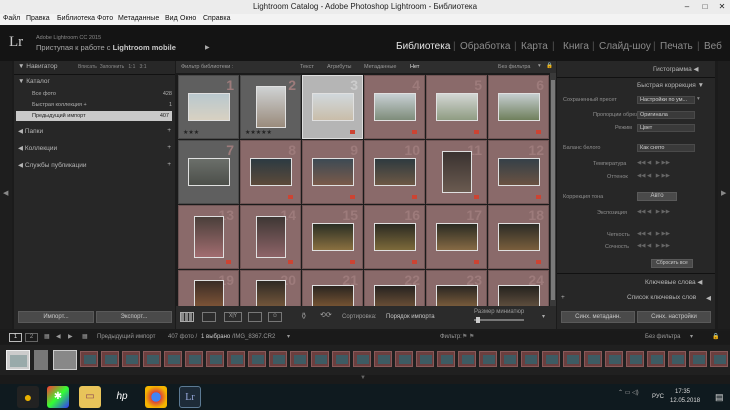 The image size is (730, 410). I want to click on tint-buttons: ◀◀ ◀ ▶ ▶▶, so click(653, 176).